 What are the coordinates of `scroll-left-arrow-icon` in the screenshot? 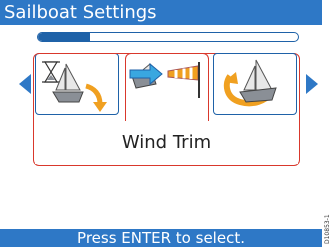 It's located at (25, 84).